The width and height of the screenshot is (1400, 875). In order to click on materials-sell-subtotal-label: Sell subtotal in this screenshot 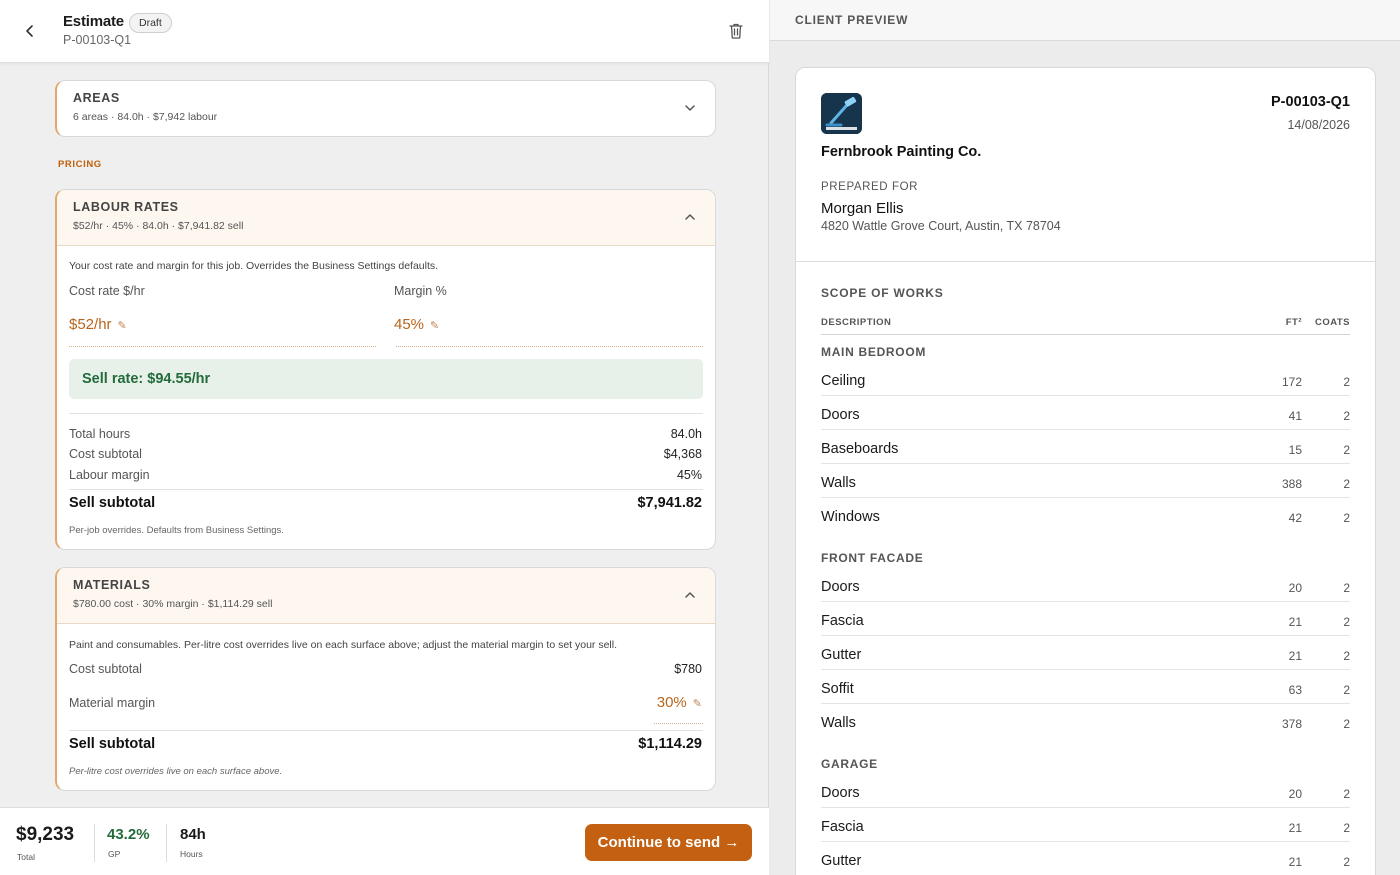, I will do `click(112, 744)`.